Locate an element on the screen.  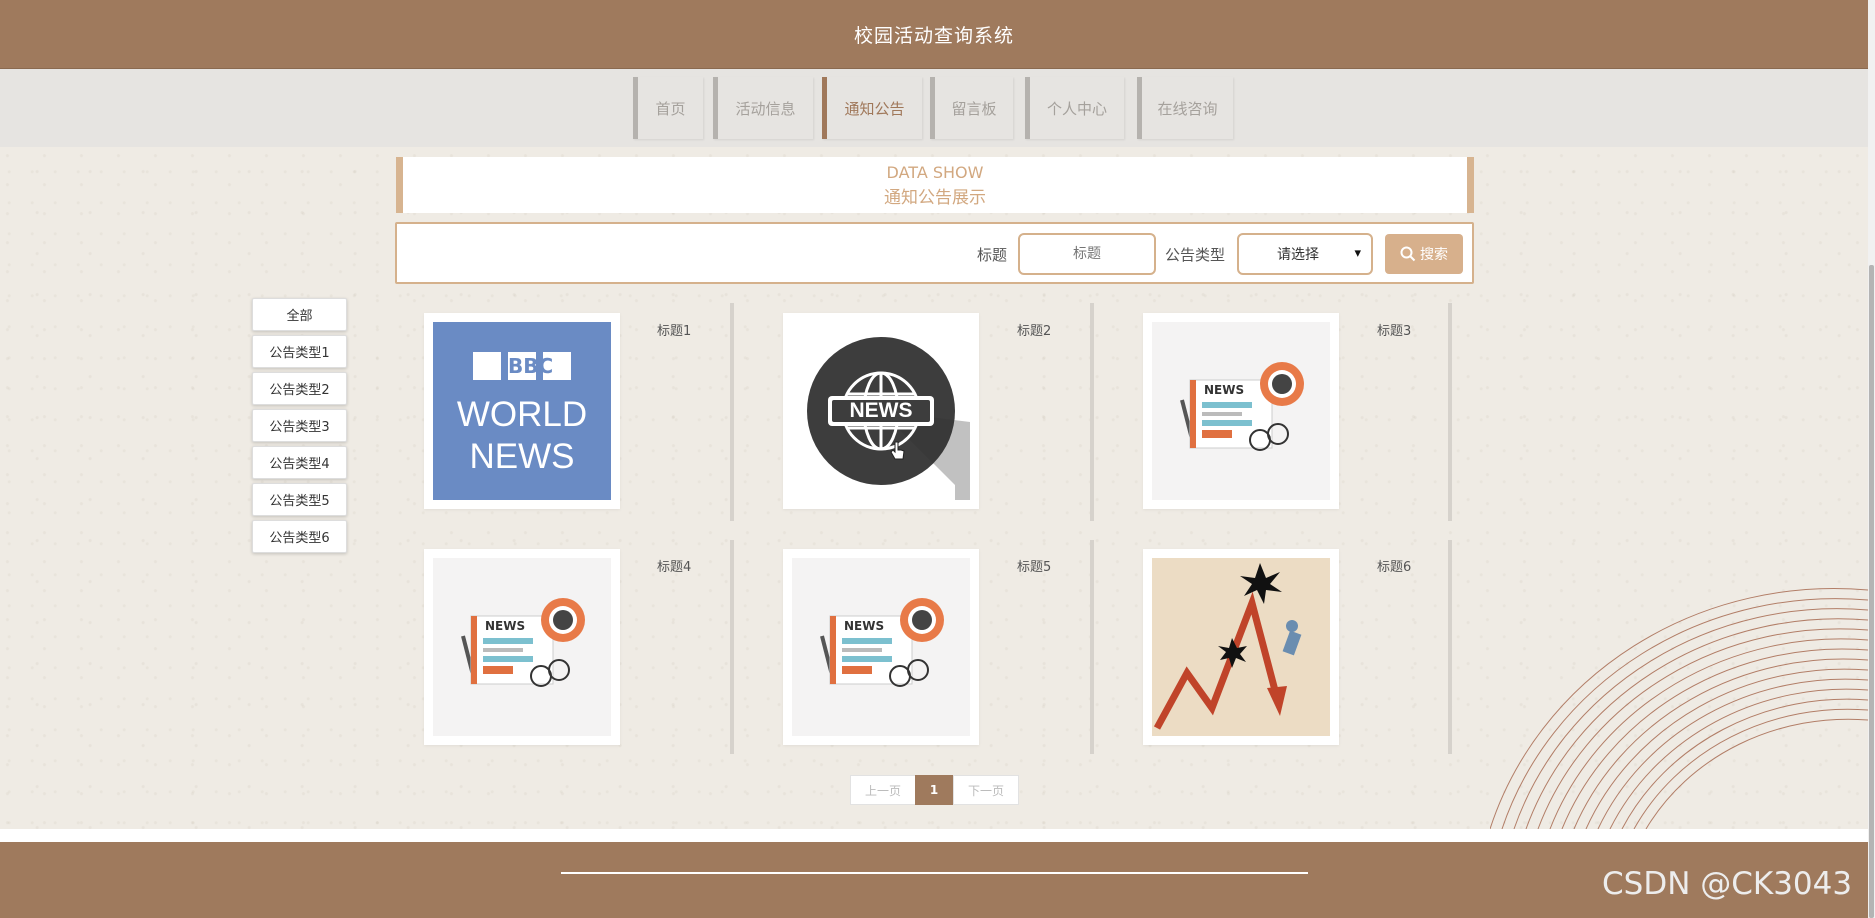
page-1-button: 1 is located at coordinates (934, 790).